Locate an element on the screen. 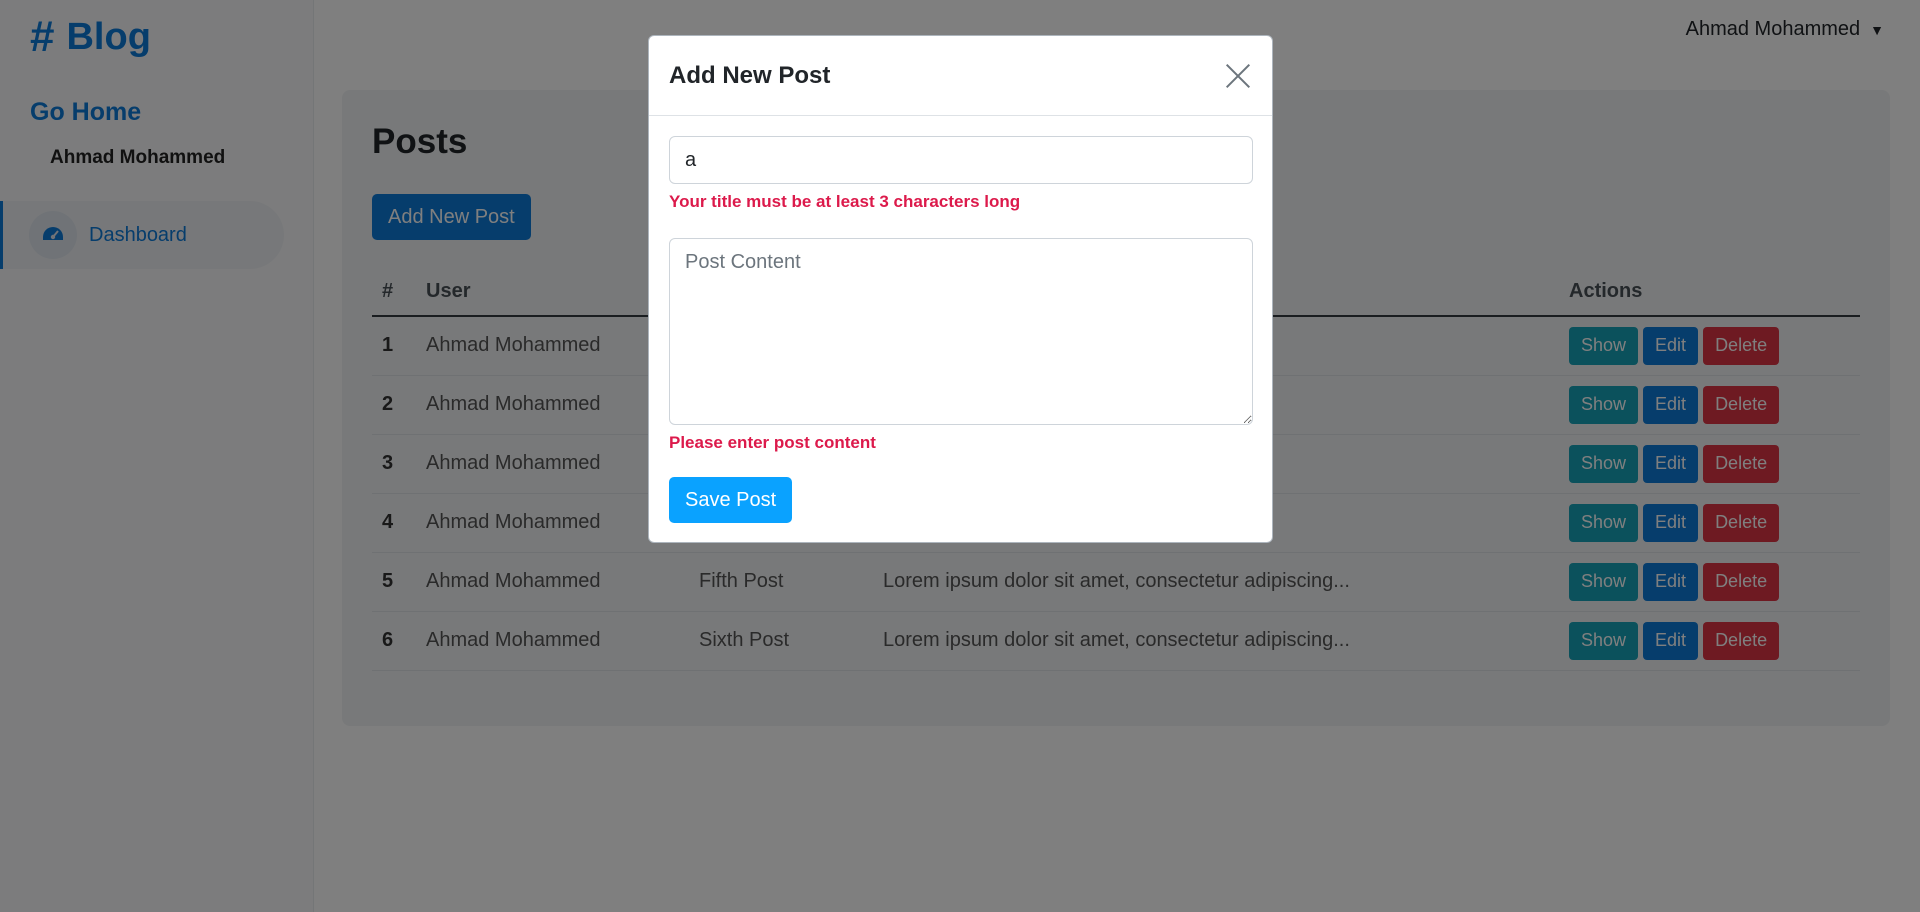 This screenshot has height=912, width=1920. post-title-input is located at coordinates (961, 160).